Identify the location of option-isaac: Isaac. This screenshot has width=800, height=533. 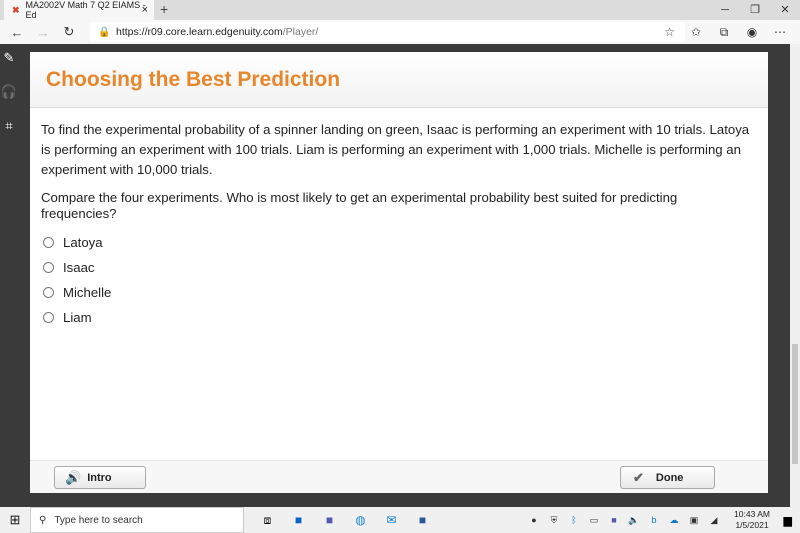
(396, 267).